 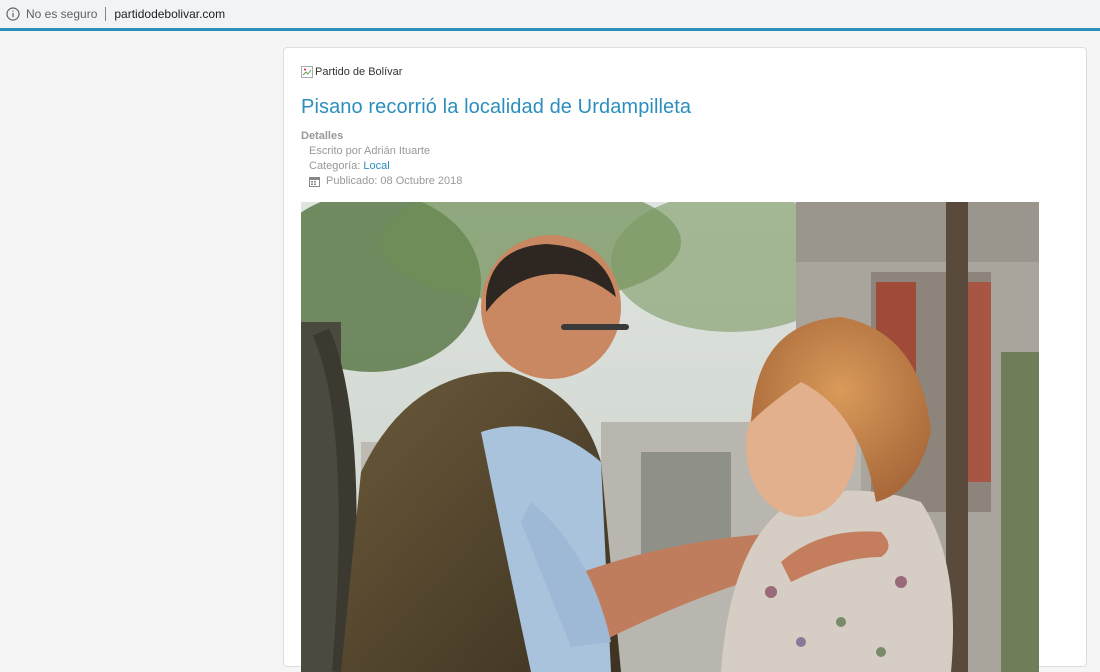 I want to click on logo-alt-text: Partido de Bolívar, so click(x=359, y=72).